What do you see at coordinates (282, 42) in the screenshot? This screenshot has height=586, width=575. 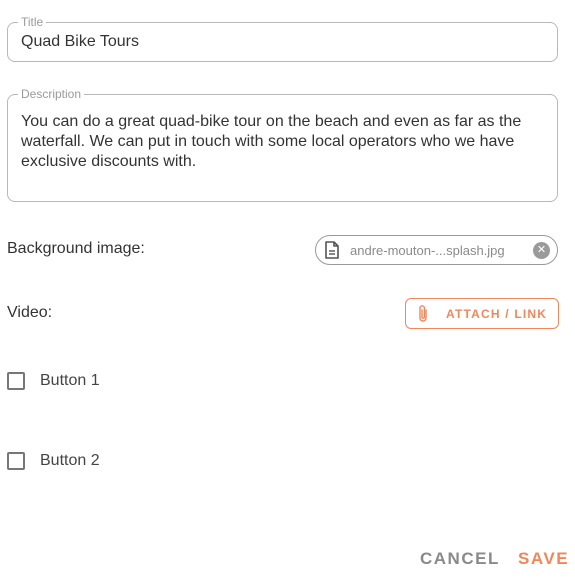 I see `title-input: Quad Bike Tours` at bounding box center [282, 42].